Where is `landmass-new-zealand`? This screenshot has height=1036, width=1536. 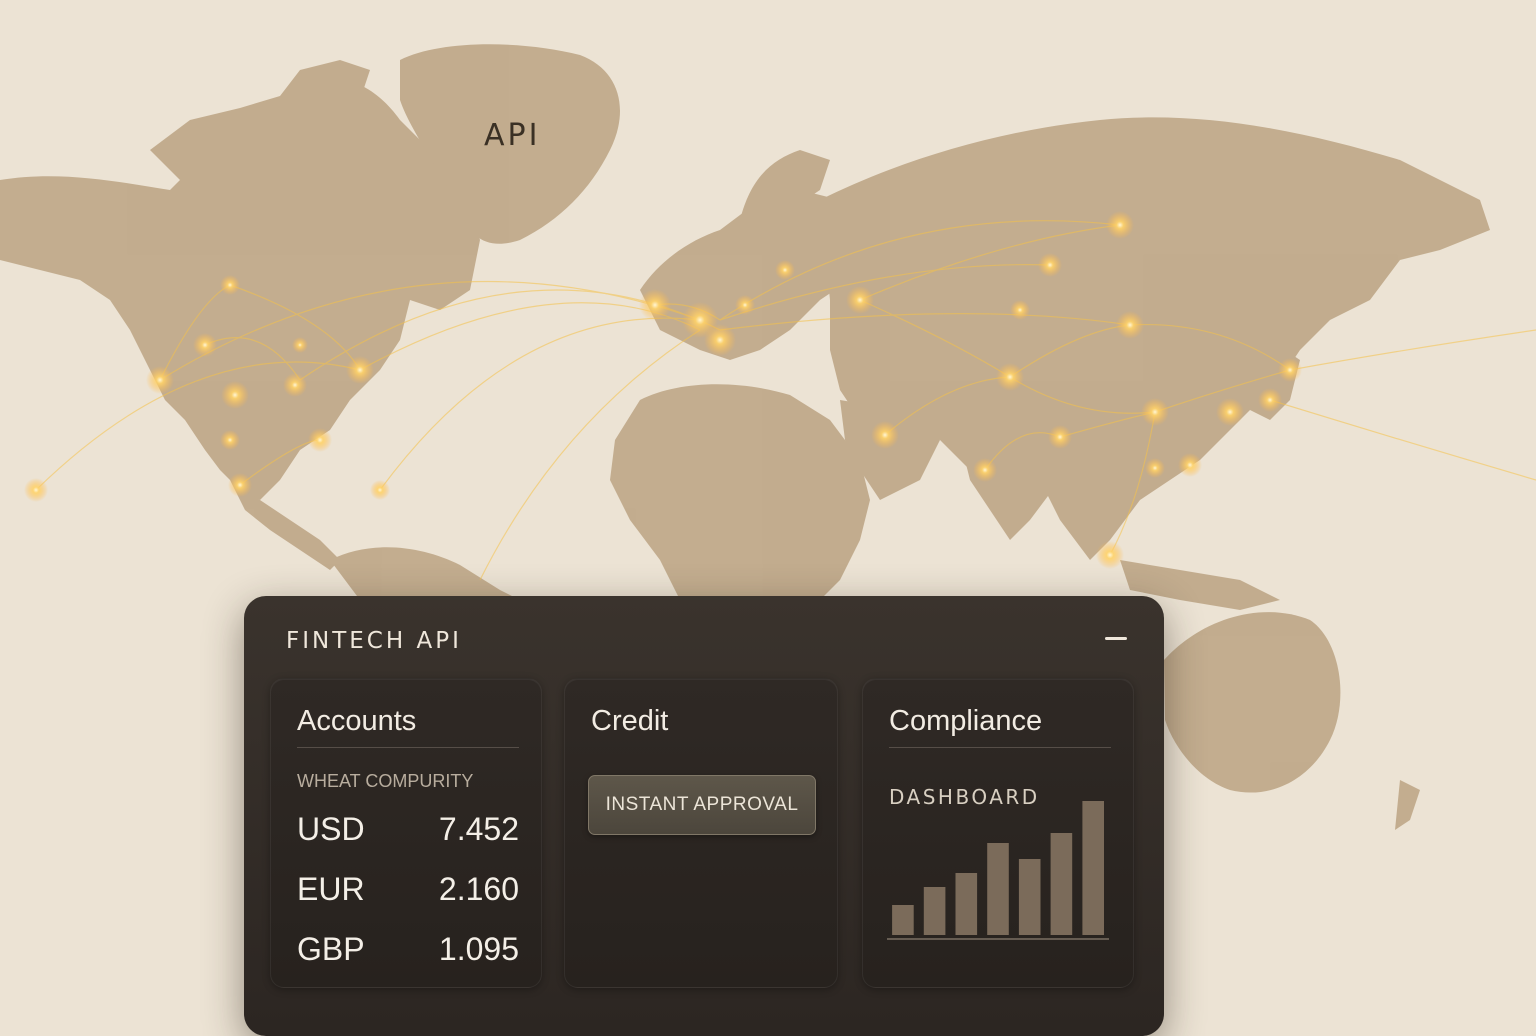 landmass-new-zealand is located at coordinates (1407, 805).